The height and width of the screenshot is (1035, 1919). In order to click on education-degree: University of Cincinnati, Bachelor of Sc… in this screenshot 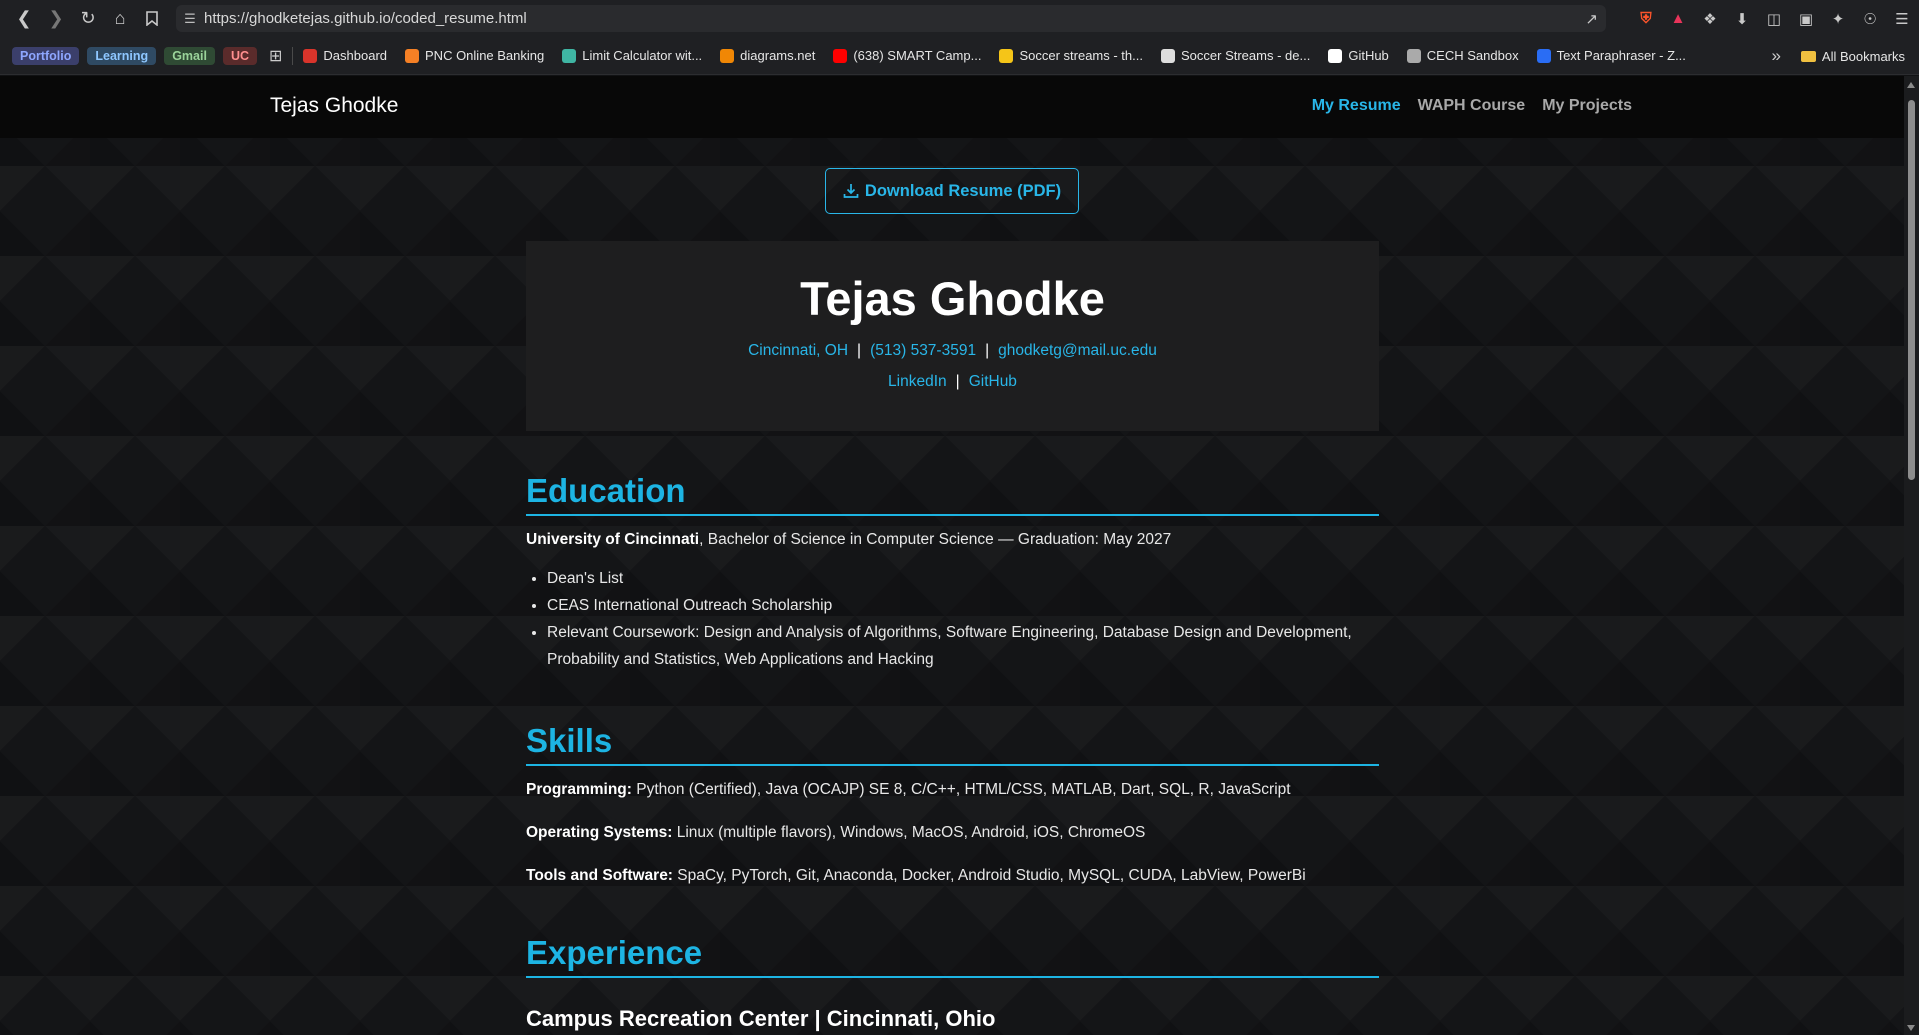, I will do `click(952, 540)`.